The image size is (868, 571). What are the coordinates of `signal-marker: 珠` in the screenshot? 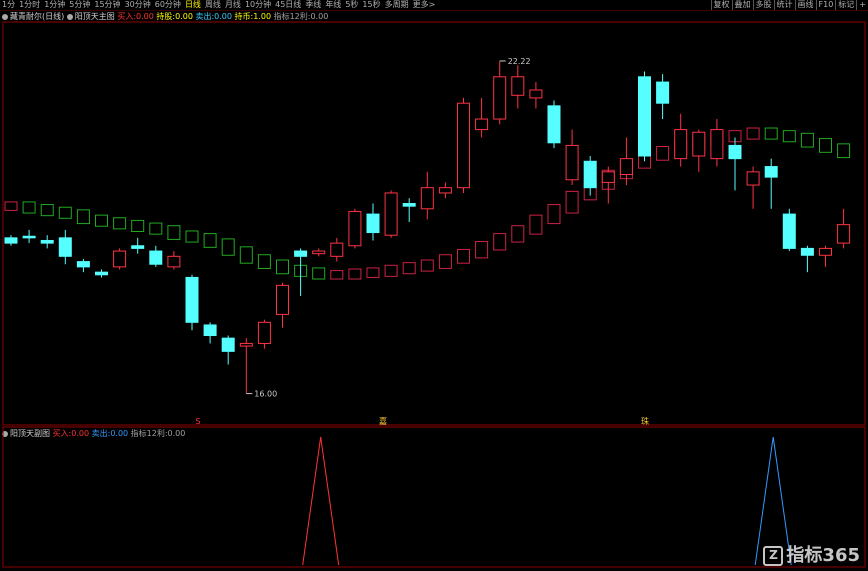 It's located at (645, 421).